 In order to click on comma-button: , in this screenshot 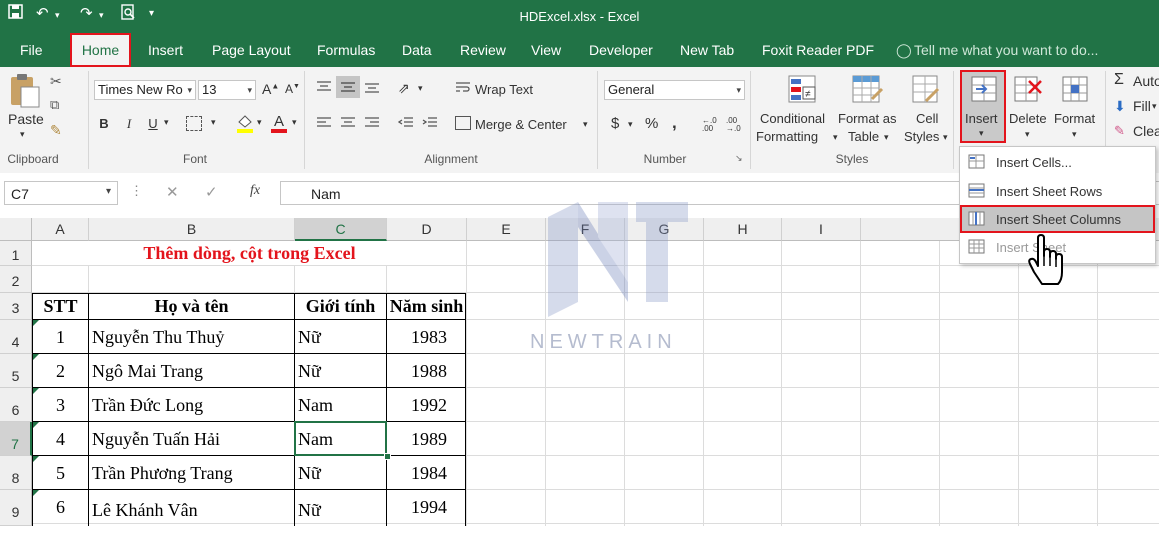, I will do `click(674, 123)`.